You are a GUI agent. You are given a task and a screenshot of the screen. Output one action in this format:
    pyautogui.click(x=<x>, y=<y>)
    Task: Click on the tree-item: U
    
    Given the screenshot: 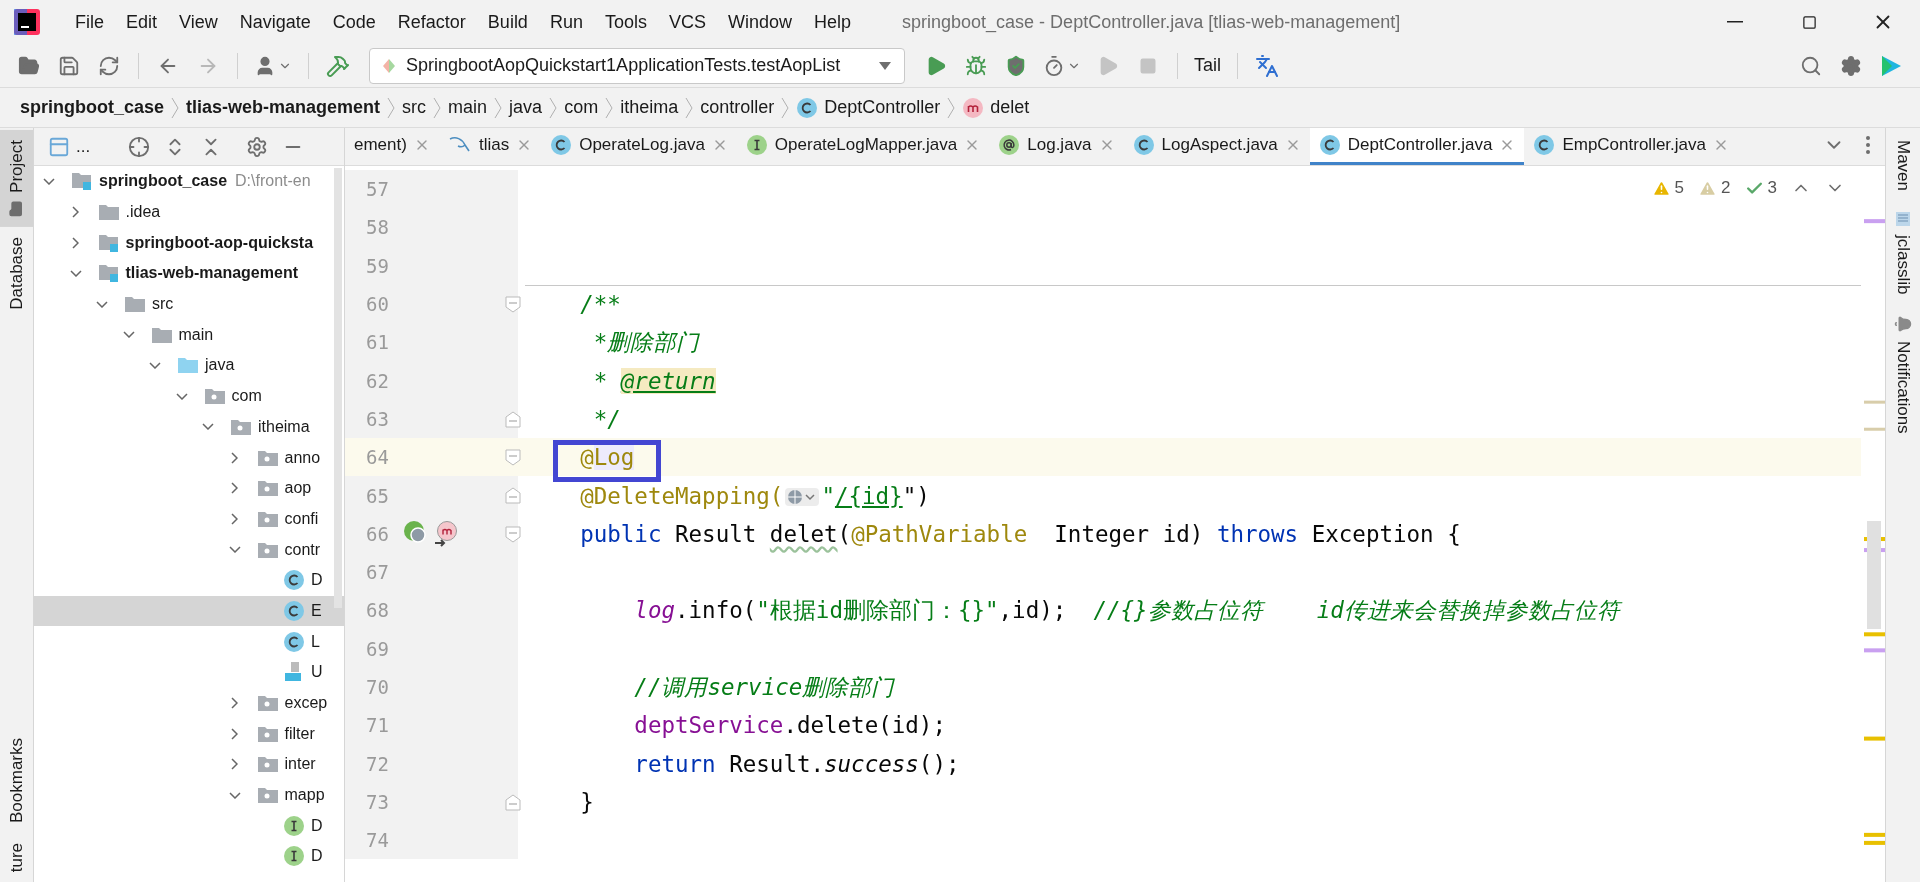 What is the action you would take?
    pyautogui.click(x=189, y=672)
    